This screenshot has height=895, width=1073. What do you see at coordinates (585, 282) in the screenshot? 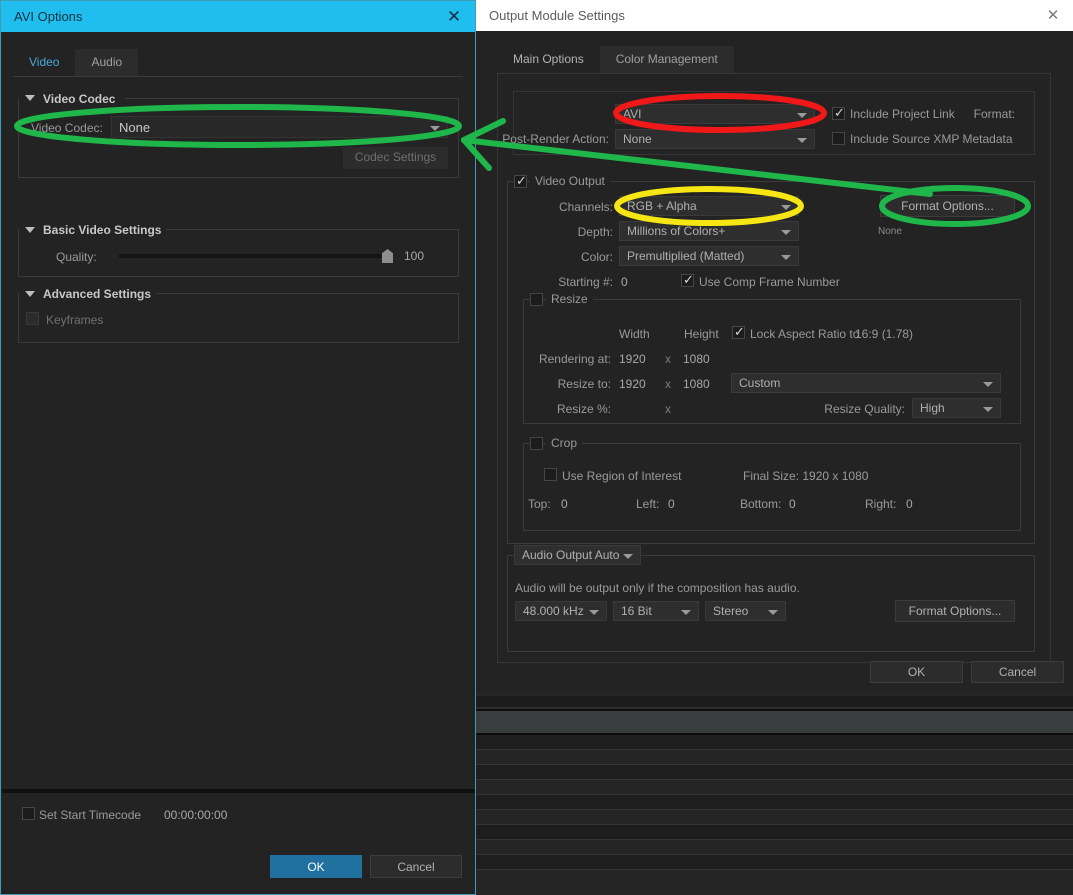
I see `starting-number-label: Starting #:` at bounding box center [585, 282].